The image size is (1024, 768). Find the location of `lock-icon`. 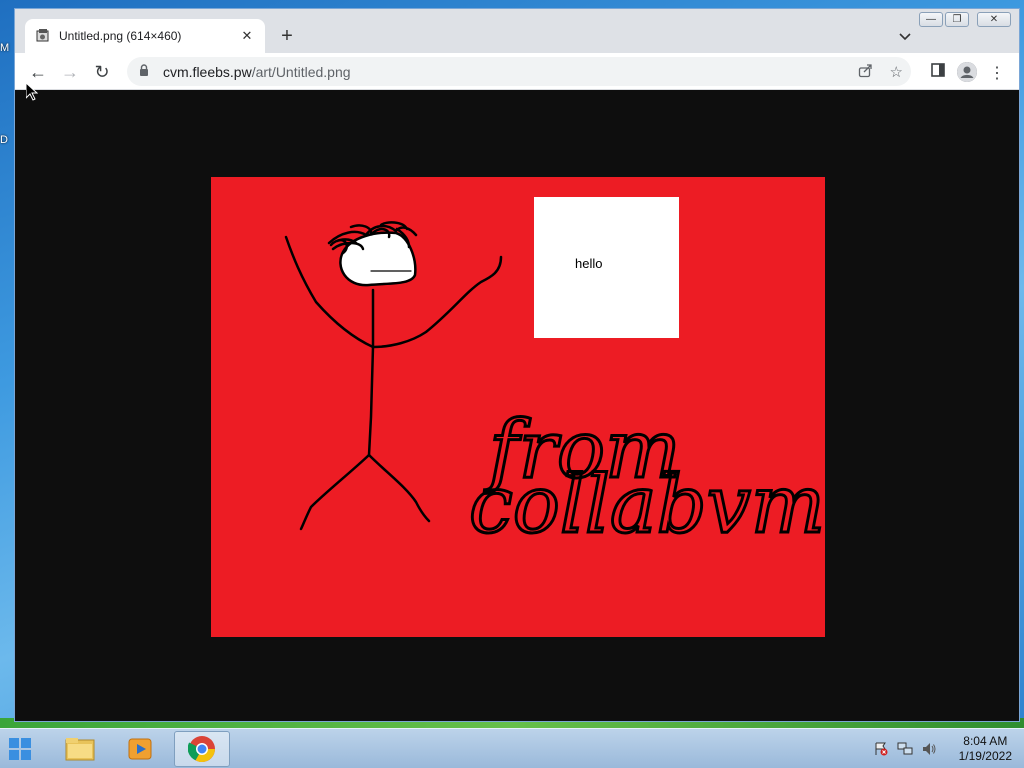

lock-icon is located at coordinates (146, 71).